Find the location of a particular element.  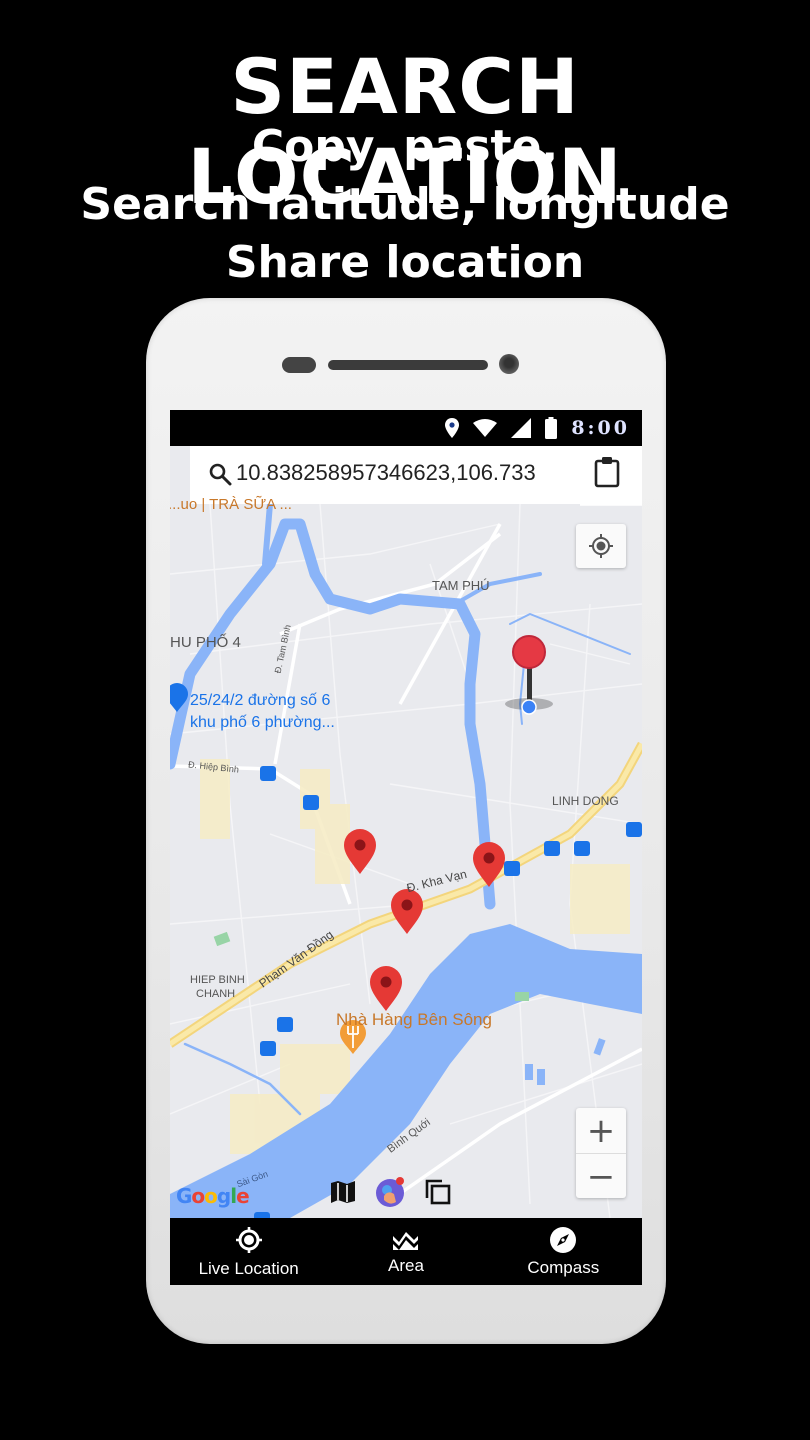

map-label-restaurant: Nhà Hàng Bên Sông is located at coordinates (414, 1020).